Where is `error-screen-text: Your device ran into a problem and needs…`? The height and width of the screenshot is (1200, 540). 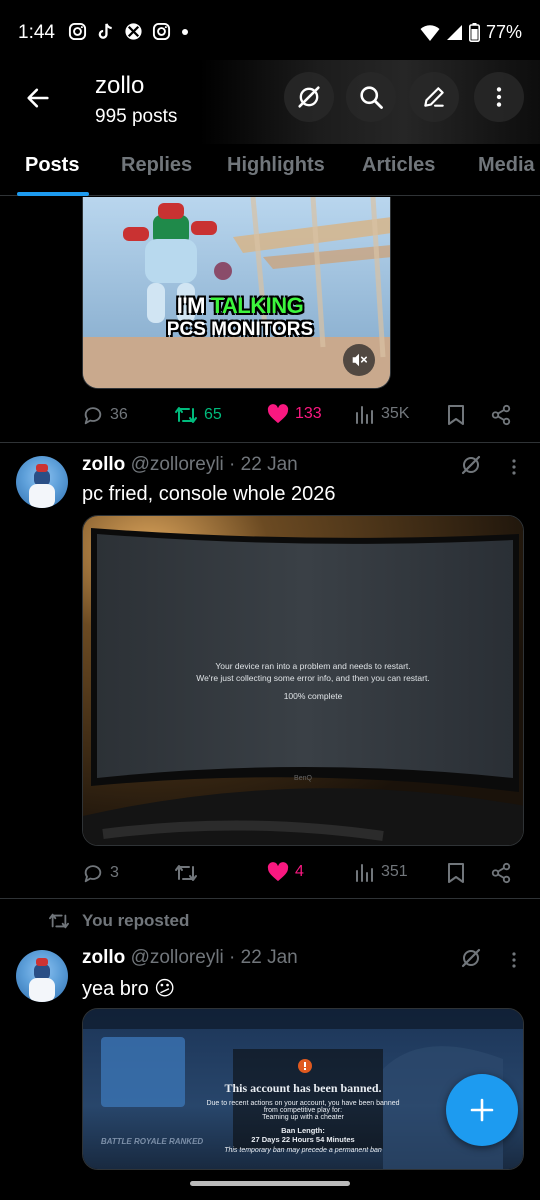 error-screen-text: Your device ran into a problem and needs… is located at coordinates (313, 681).